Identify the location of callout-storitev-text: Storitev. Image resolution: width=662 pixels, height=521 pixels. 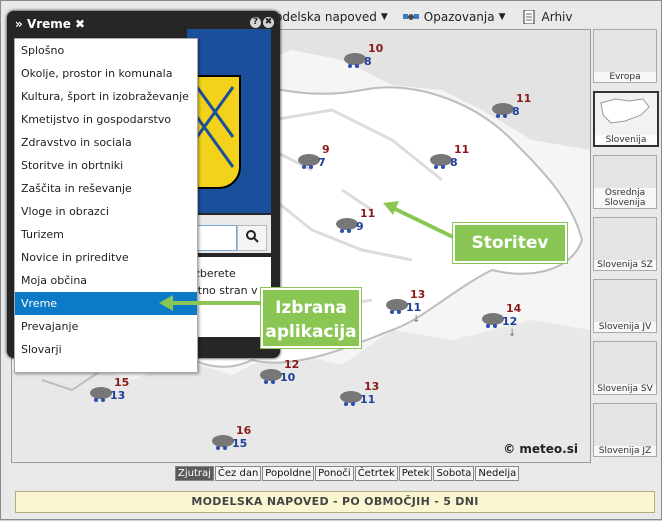
(510, 243).